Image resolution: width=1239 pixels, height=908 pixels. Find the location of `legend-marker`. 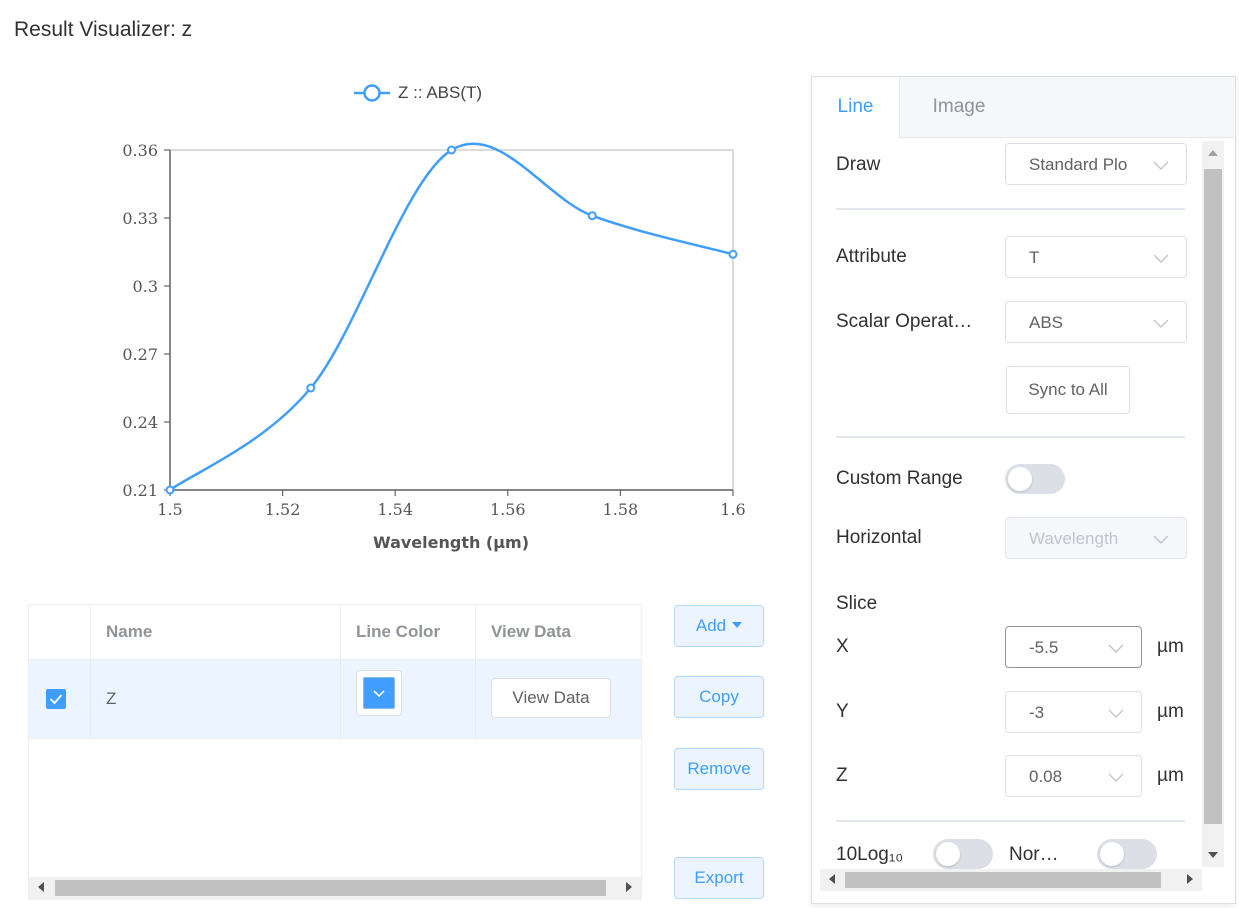

legend-marker is located at coordinates (372, 93).